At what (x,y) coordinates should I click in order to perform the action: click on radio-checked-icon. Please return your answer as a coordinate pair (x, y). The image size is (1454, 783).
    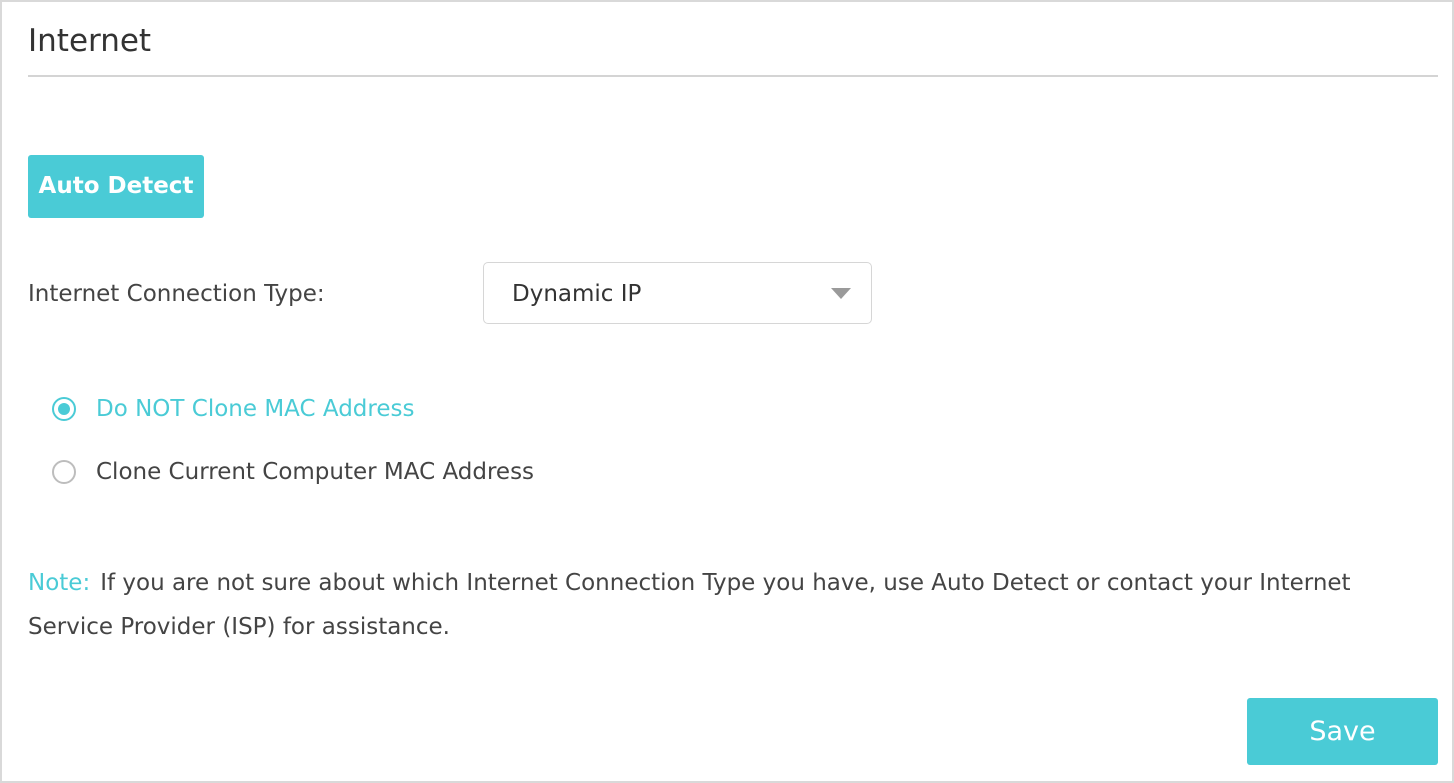
    Looking at the image, I should click on (64, 409).